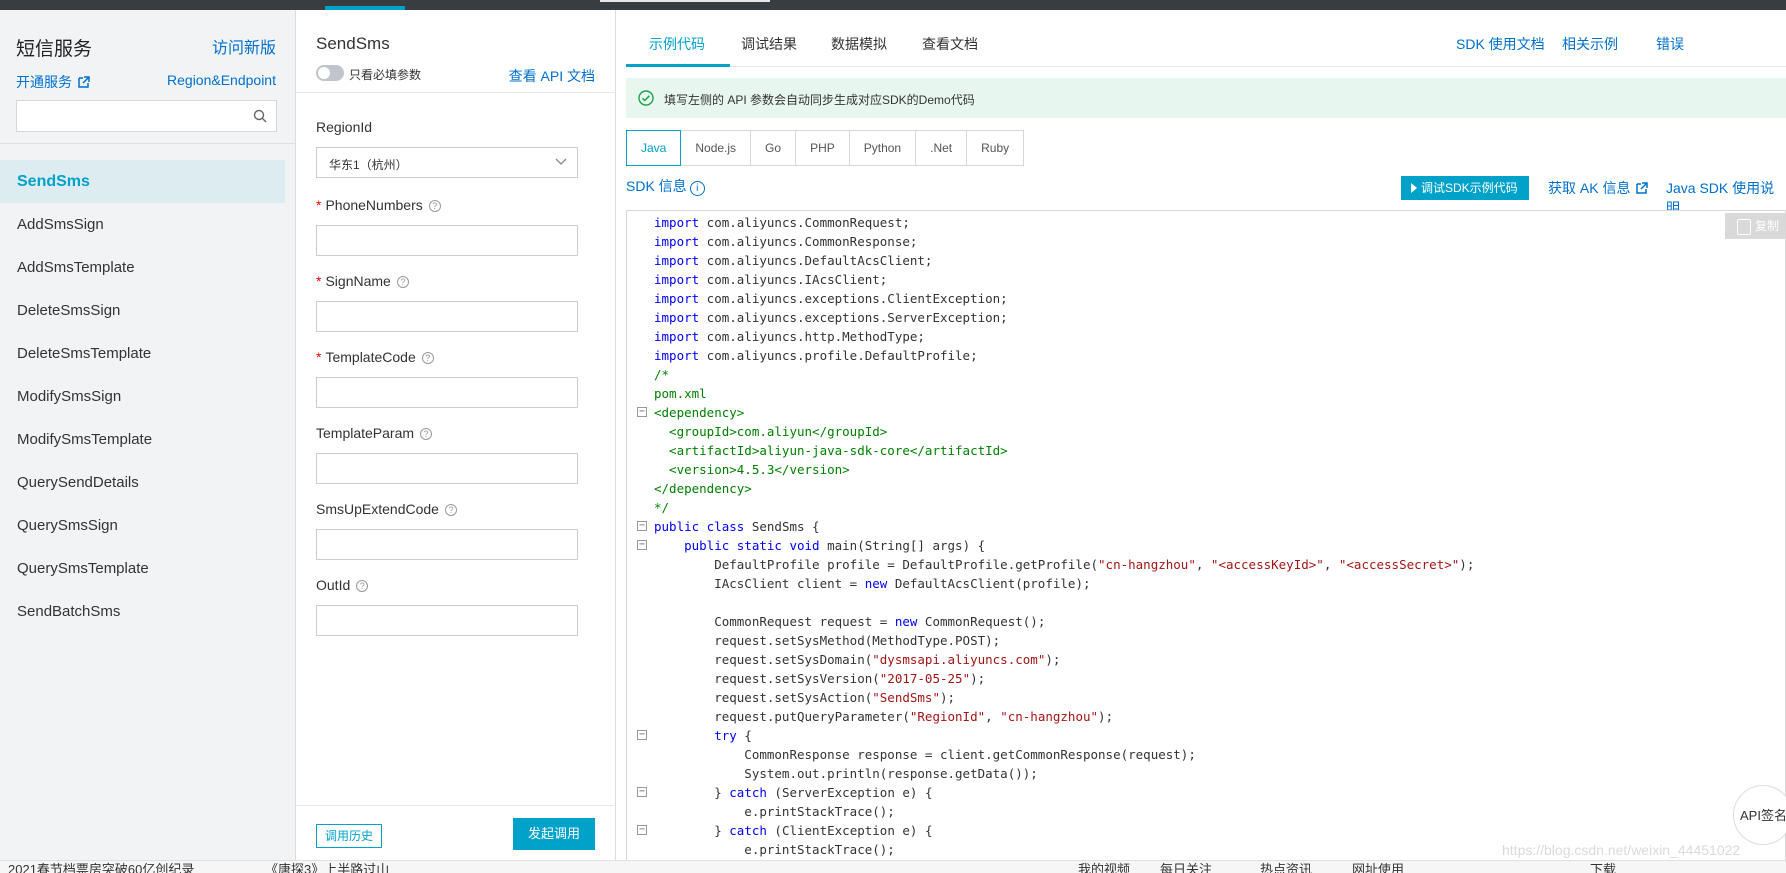  What do you see at coordinates (349, 836) in the screenshot?
I see `call-history-button: 调用历史` at bounding box center [349, 836].